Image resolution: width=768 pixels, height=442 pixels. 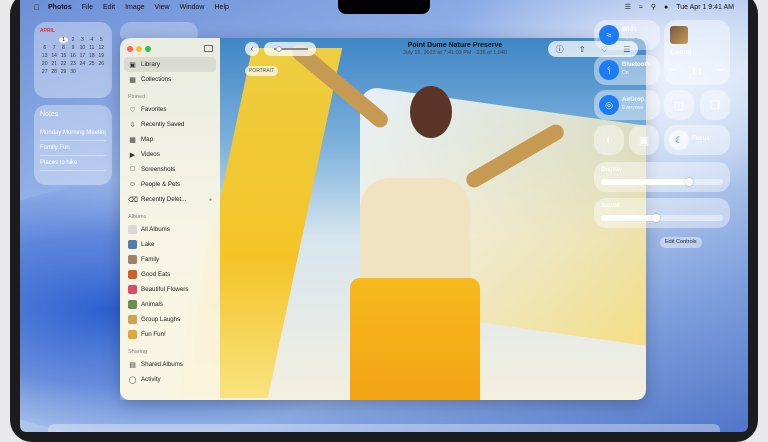 What do you see at coordinates (262, 71) in the screenshot?
I see `portrait-badge: PORTRAIT` at bounding box center [262, 71].